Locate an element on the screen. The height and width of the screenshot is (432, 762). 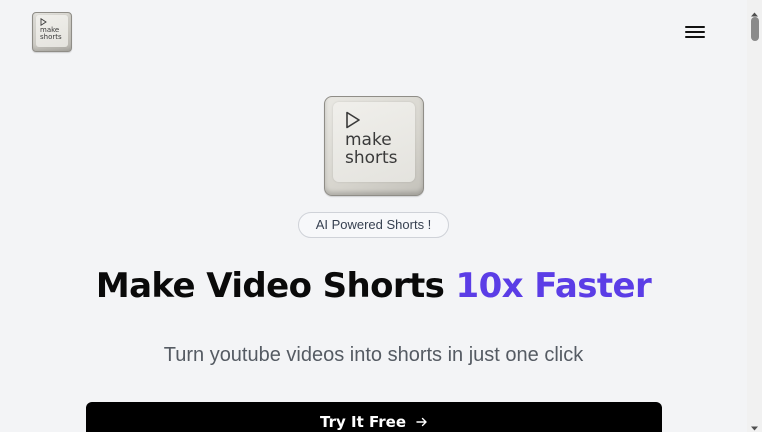
arrow-right-icon is located at coordinates (422, 422).